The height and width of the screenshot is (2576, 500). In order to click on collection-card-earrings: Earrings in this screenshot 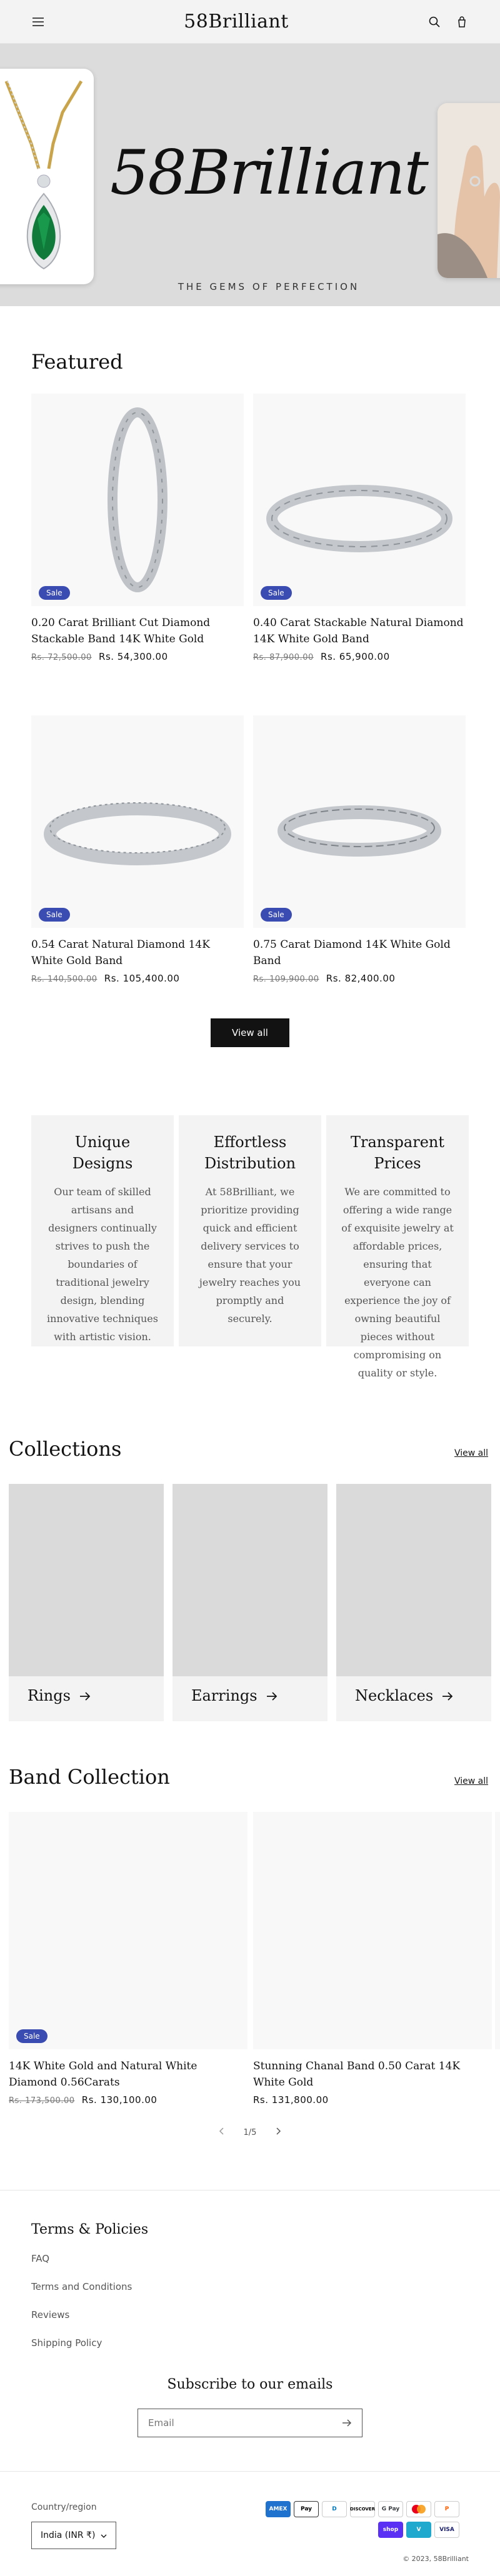, I will do `click(250, 1602)`.